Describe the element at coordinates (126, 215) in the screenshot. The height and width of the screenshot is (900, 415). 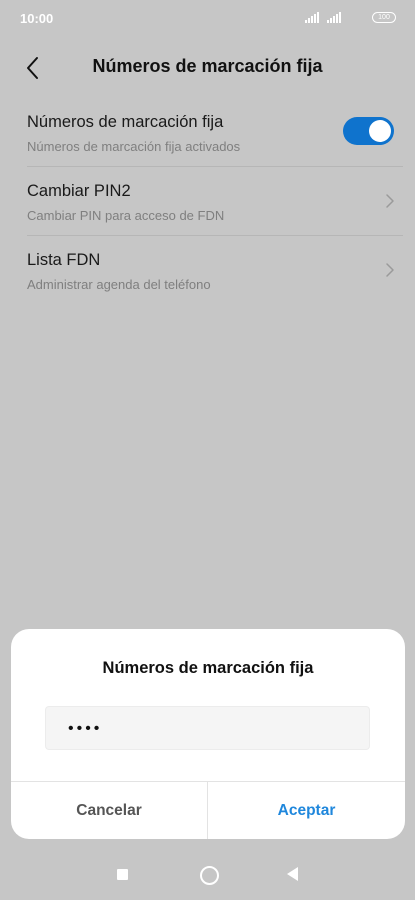
I see `item-subtitle: Cambiar PIN para acceso de FDN` at that location.